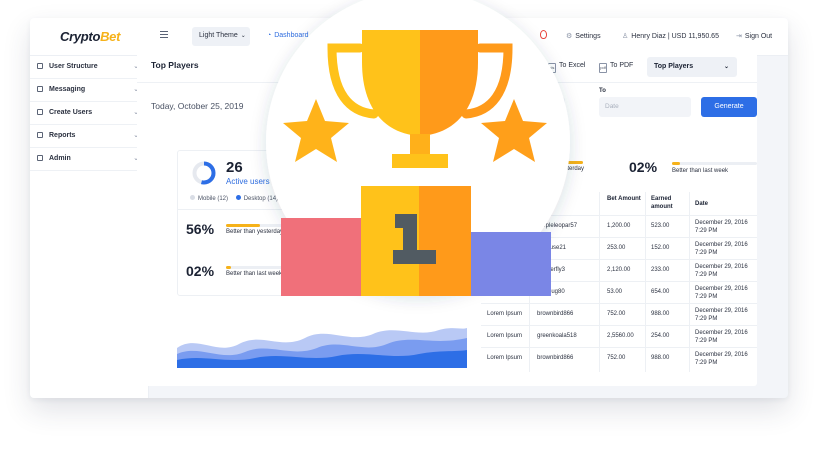 The width and height of the screenshot is (818, 452). I want to click on today-percent: 56%, so click(200, 229).